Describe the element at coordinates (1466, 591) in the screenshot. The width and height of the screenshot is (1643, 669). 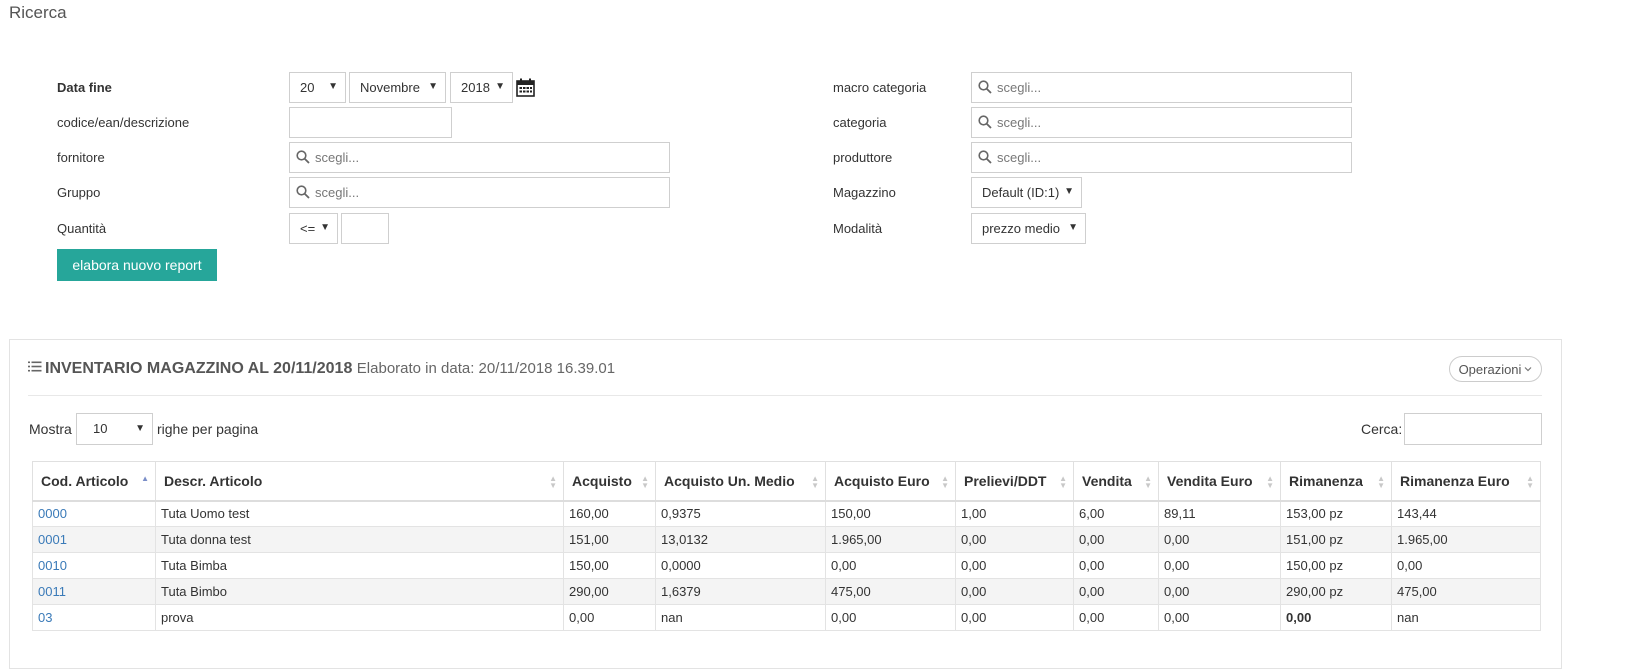
I see `table-cell: 475,00` at that location.